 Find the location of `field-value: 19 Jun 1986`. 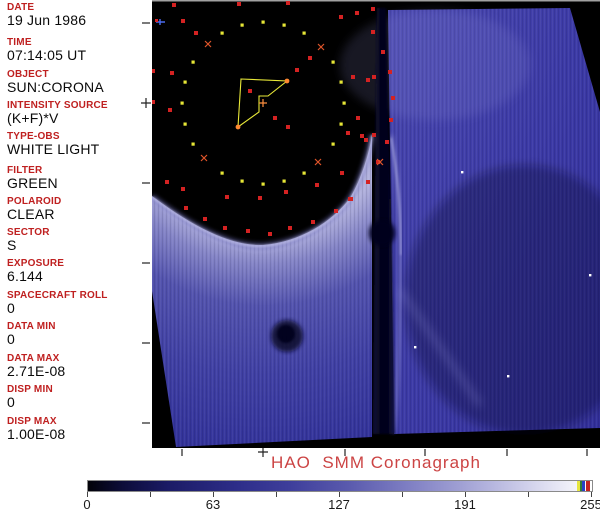

field-value: 19 Jun 1986 is located at coordinates (47, 20).